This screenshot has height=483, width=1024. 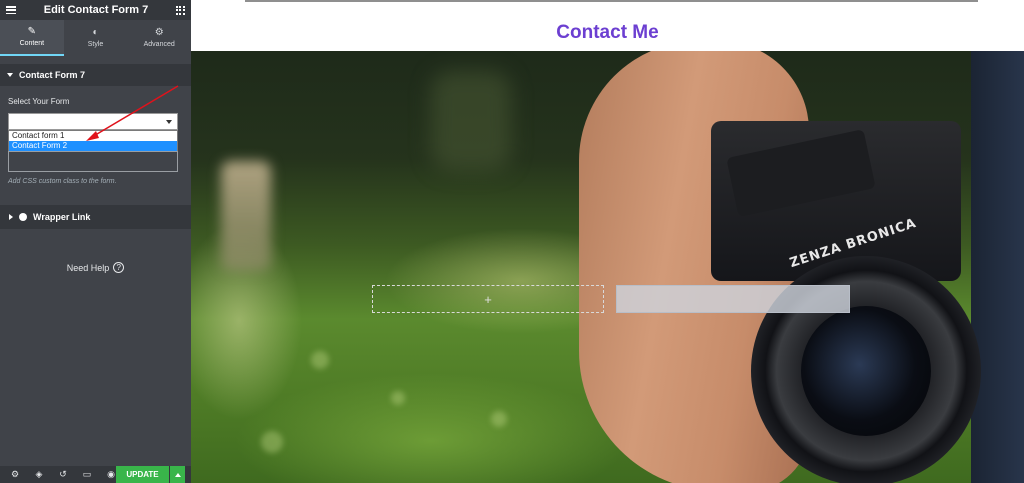 What do you see at coordinates (95, 75) in the screenshot?
I see `section-contact-form-7: Contact Form 7` at bounding box center [95, 75].